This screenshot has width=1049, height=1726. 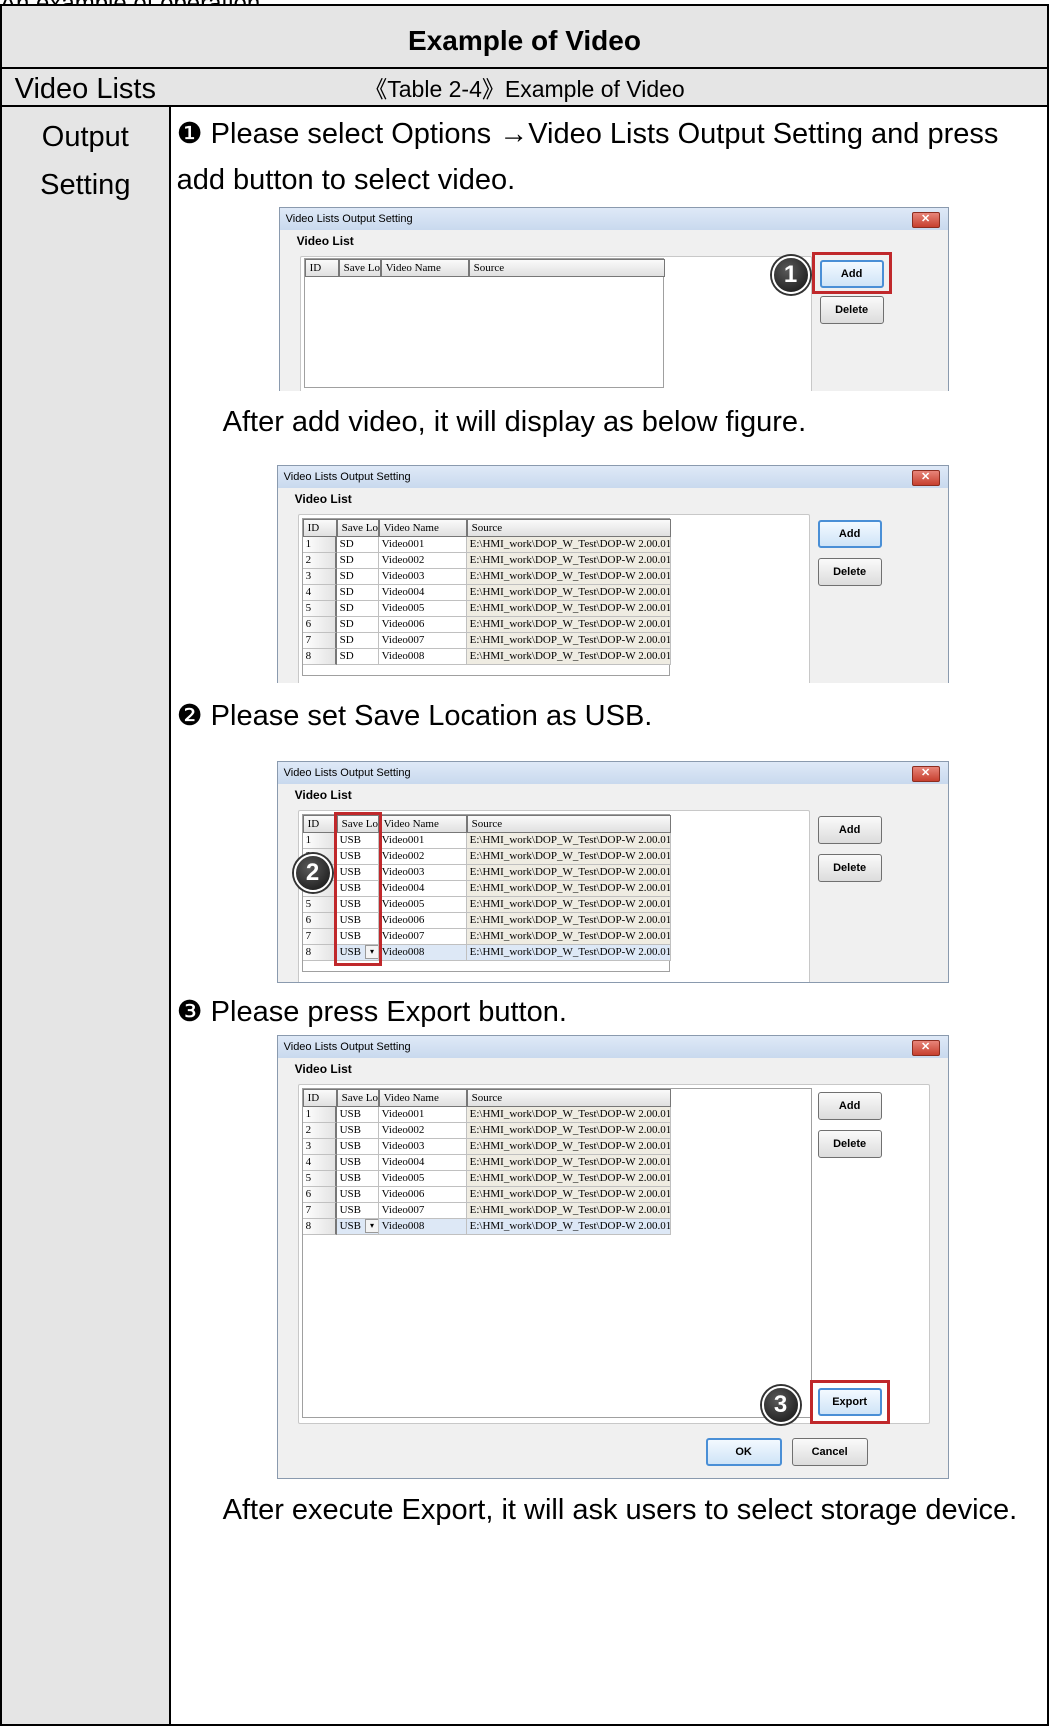 I want to click on cell-id: 7, so click(x=319, y=937).